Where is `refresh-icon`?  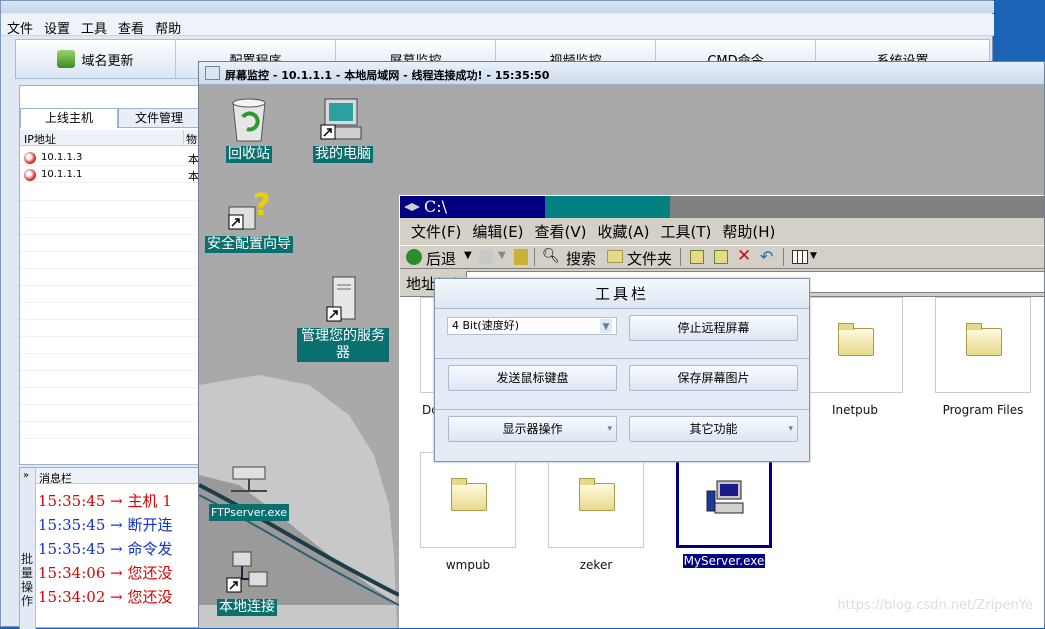 refresh-icon is located at coordinates (66, 59).